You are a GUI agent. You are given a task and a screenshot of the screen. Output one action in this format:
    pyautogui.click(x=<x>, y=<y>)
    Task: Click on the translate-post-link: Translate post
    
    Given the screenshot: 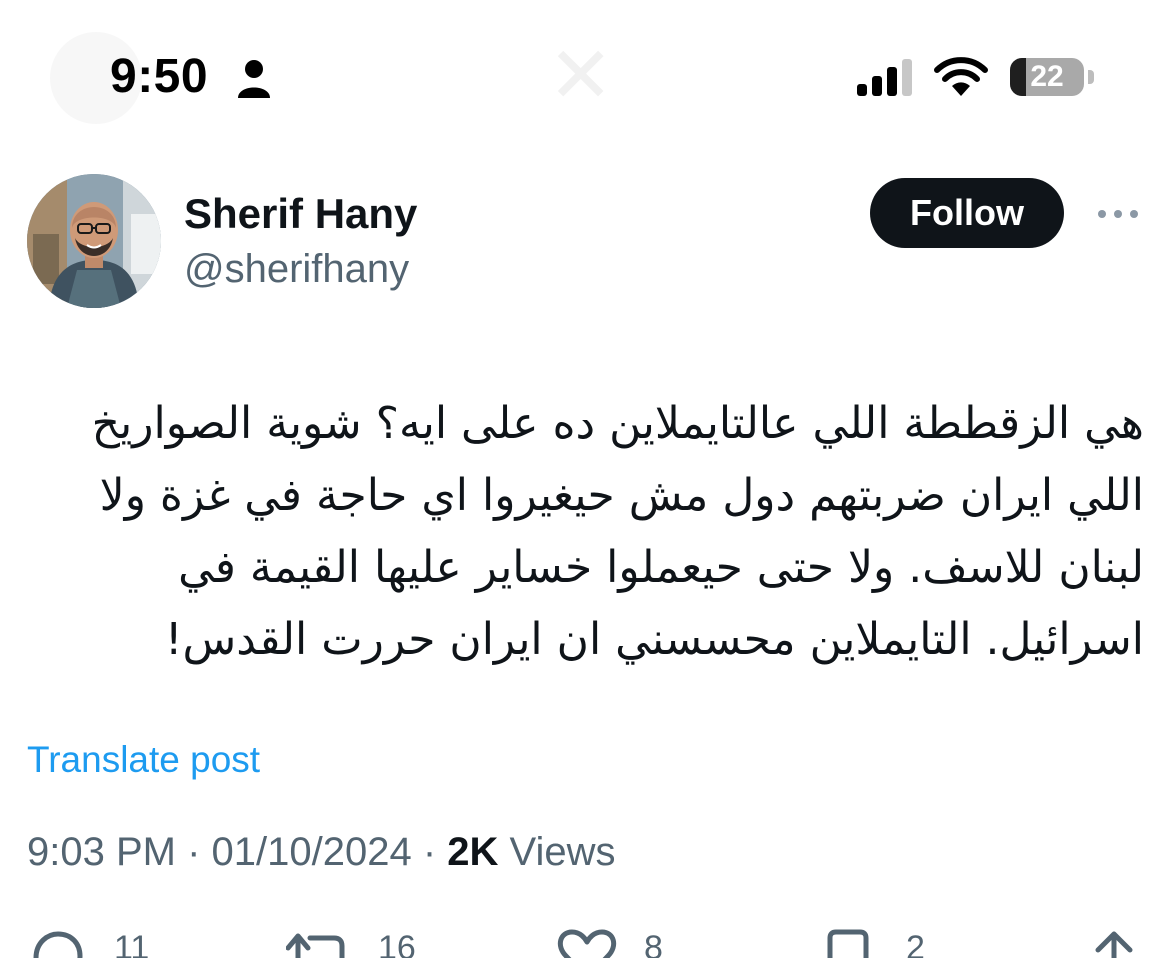 What is the action you would take?
    pyautogui.click(x=143, y=760)
    